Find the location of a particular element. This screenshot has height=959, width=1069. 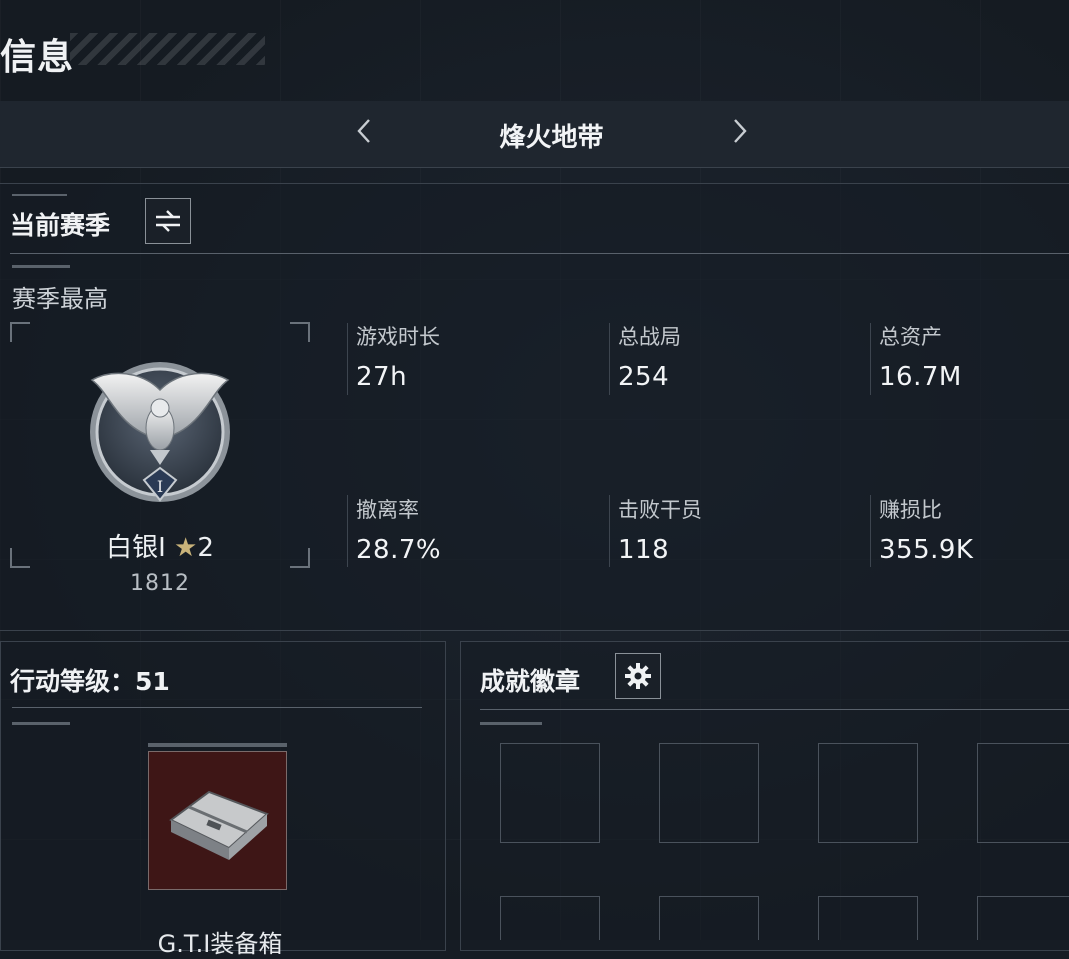

title-decoration is located at coordinates (167, 49).